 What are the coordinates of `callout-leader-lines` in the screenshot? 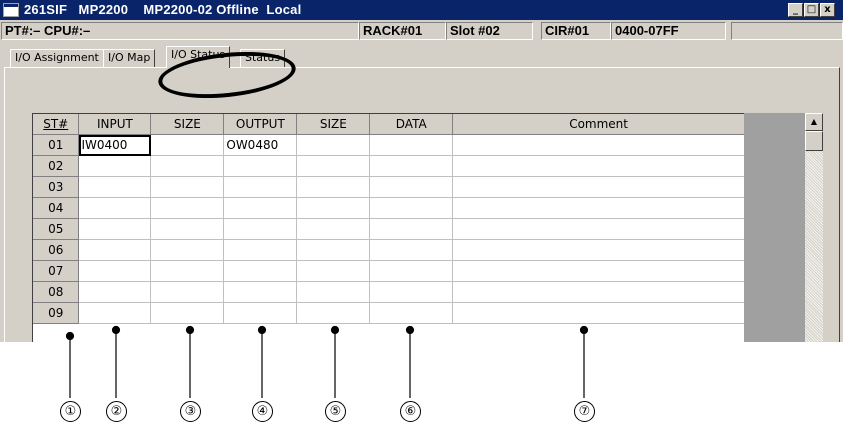 It's located at (327, 361).